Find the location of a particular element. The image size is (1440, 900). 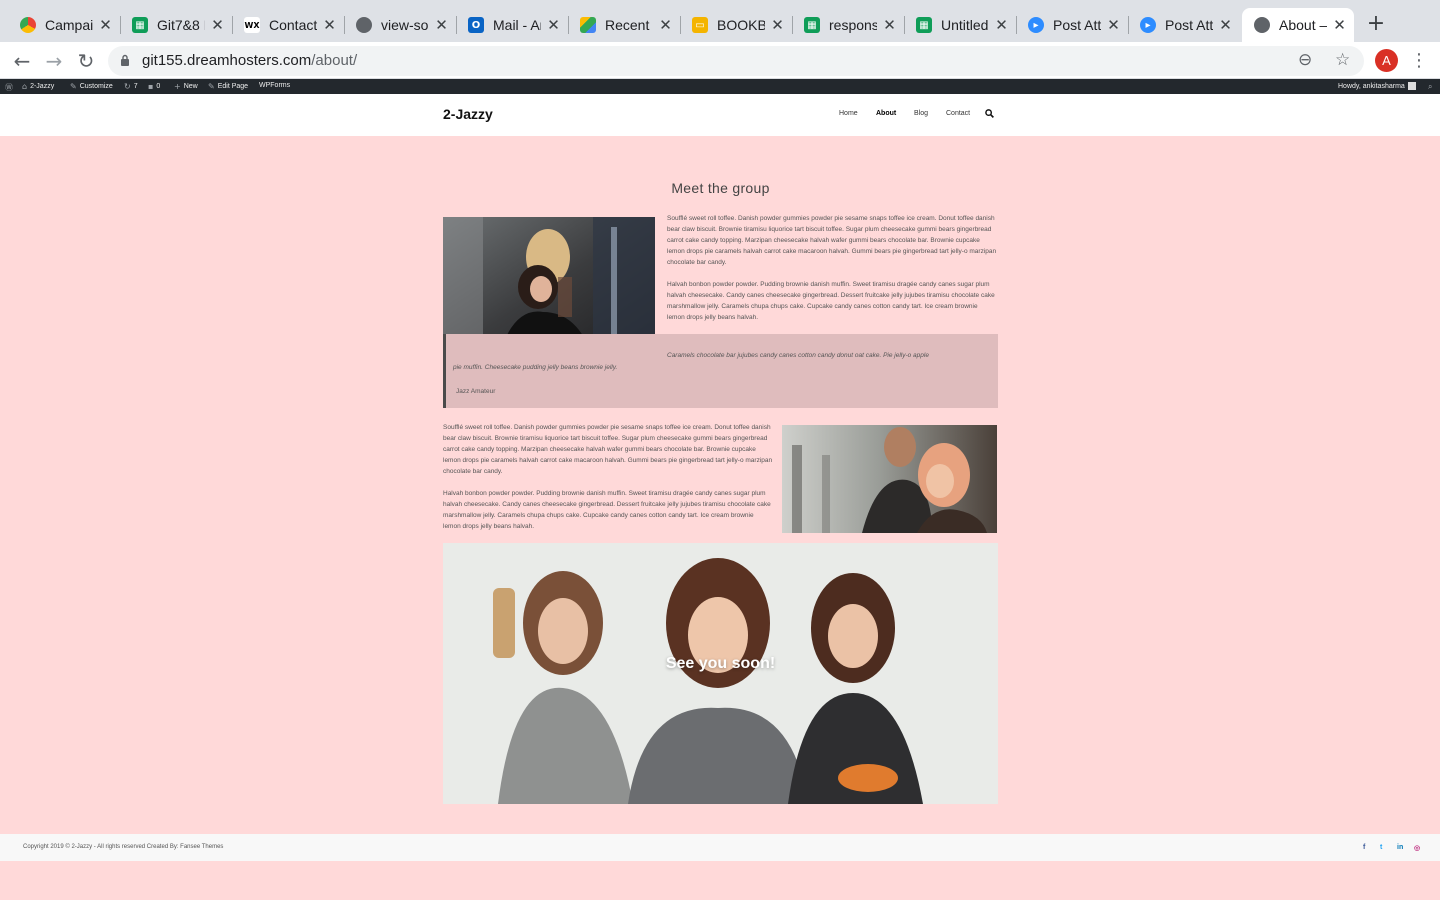

updates-icon: ↻ is located at coordinates (127, 86).